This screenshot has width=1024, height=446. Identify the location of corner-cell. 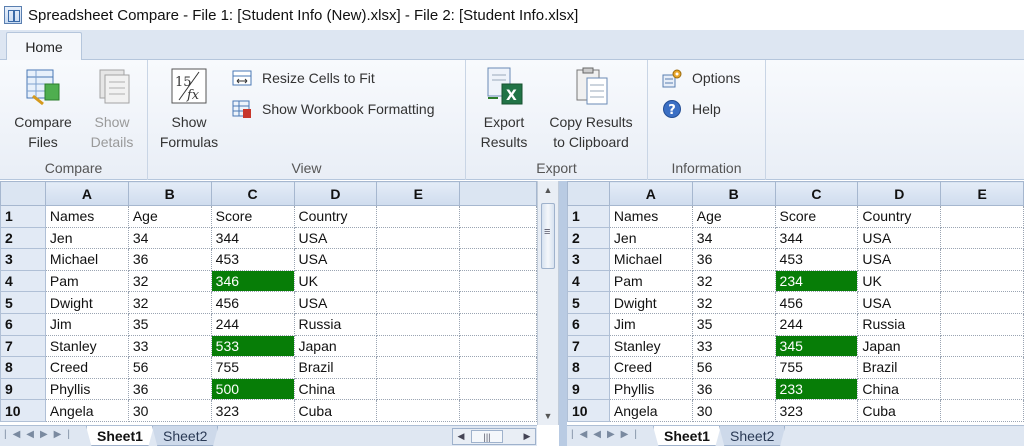
(23, 193).